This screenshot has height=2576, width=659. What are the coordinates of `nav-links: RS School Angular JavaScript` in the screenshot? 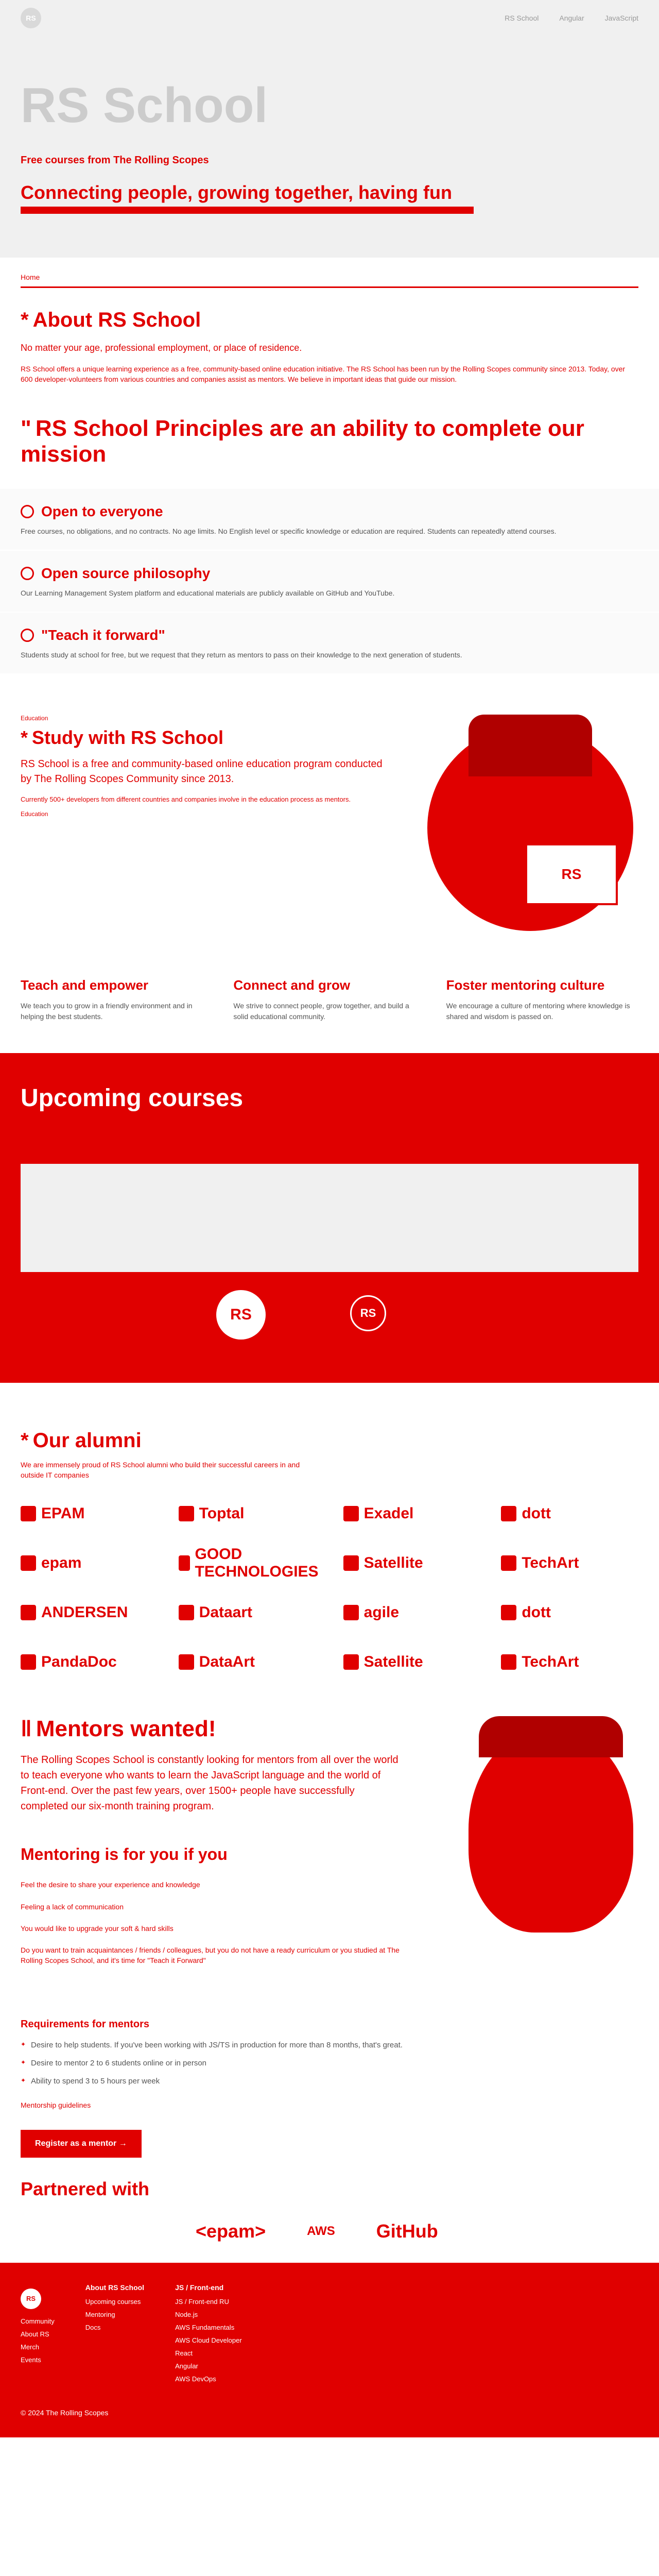 It's located at (572, 18).